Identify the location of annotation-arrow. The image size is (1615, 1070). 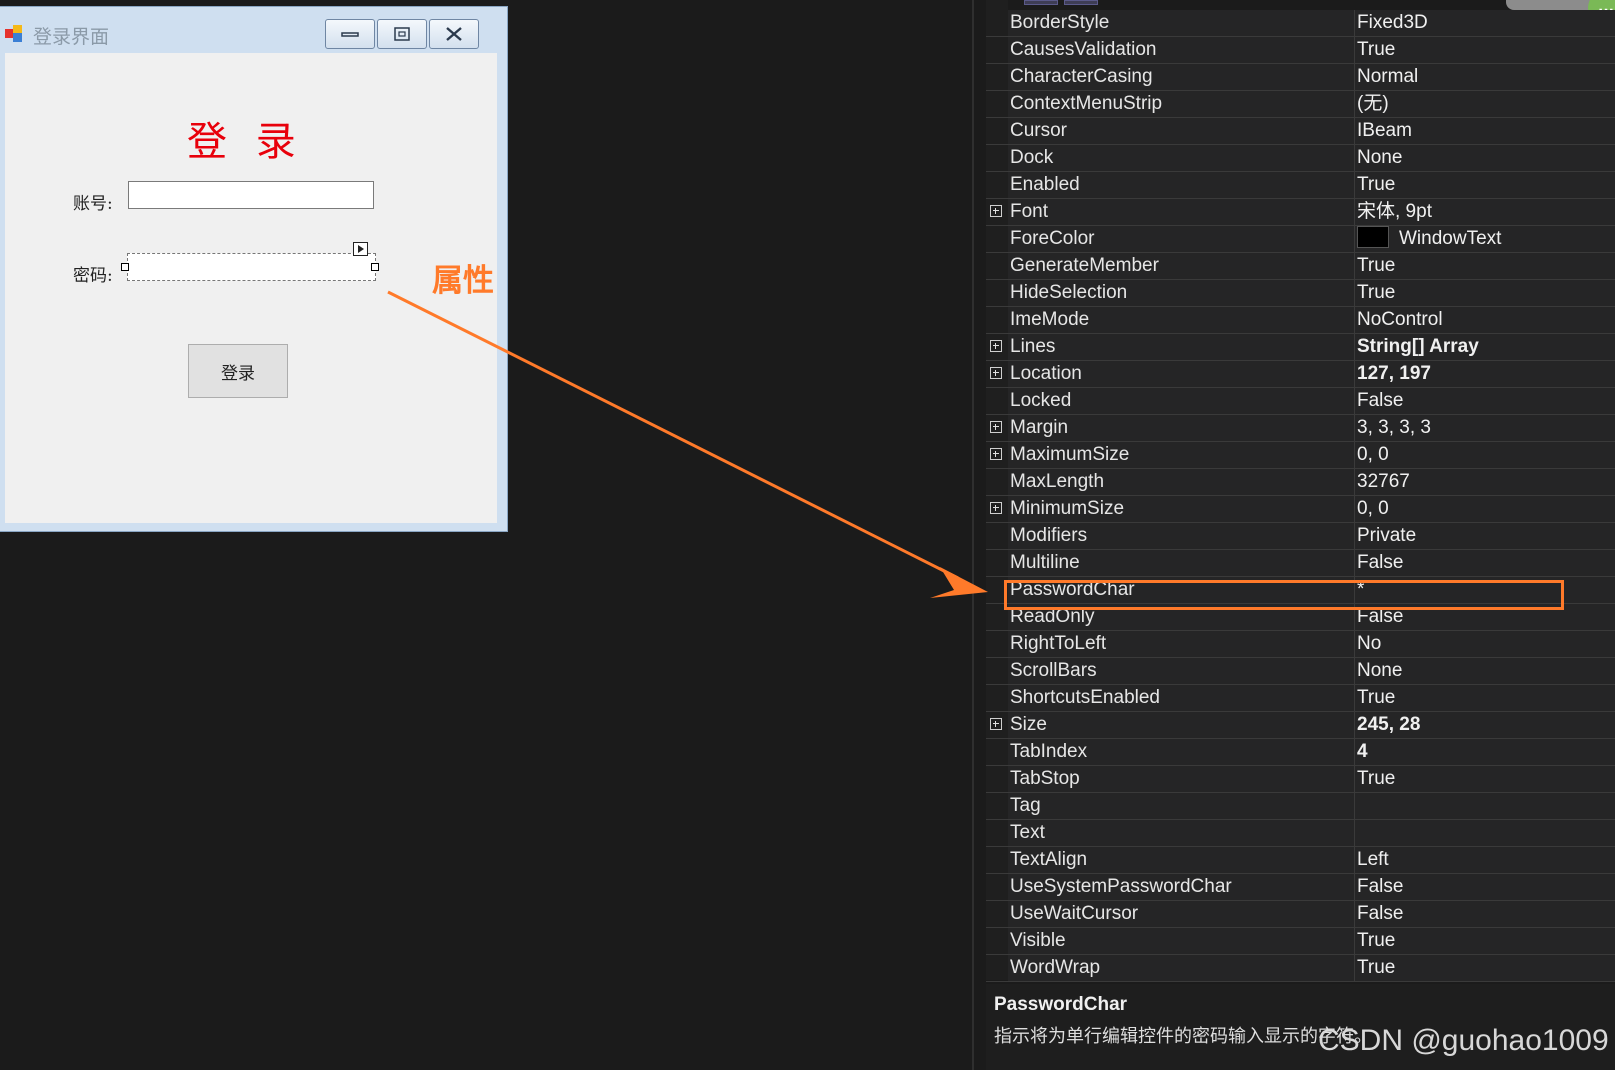
(687, 444).